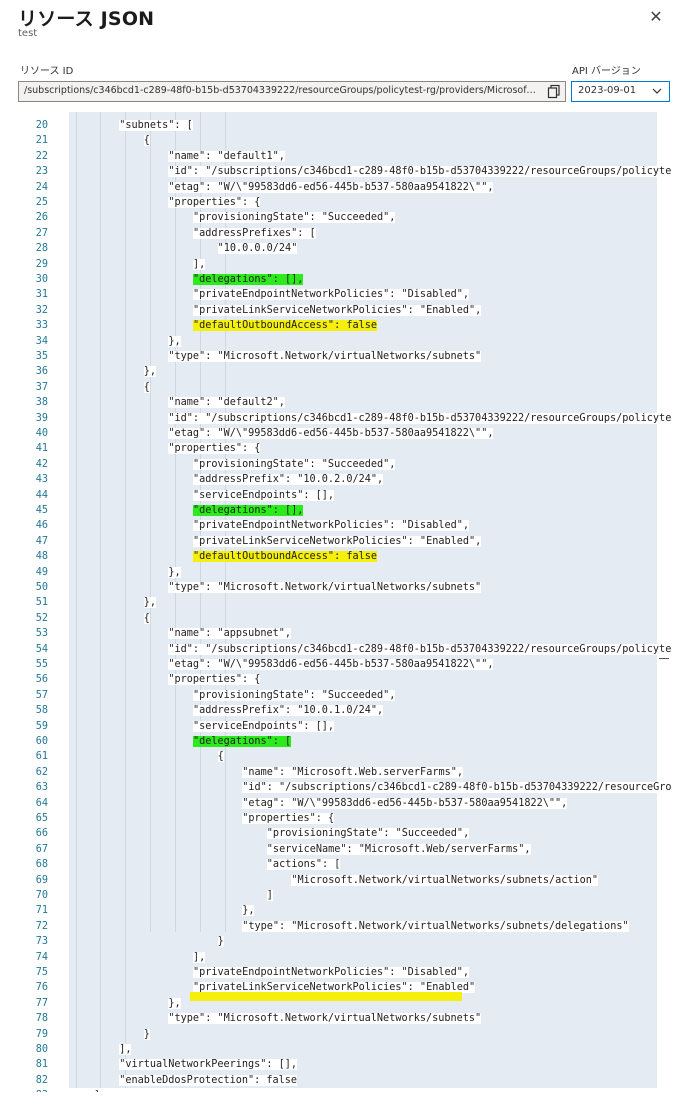  Describe the element at coordinates (97, 1091) in the screenshot. I see `code-text: }` at that location.